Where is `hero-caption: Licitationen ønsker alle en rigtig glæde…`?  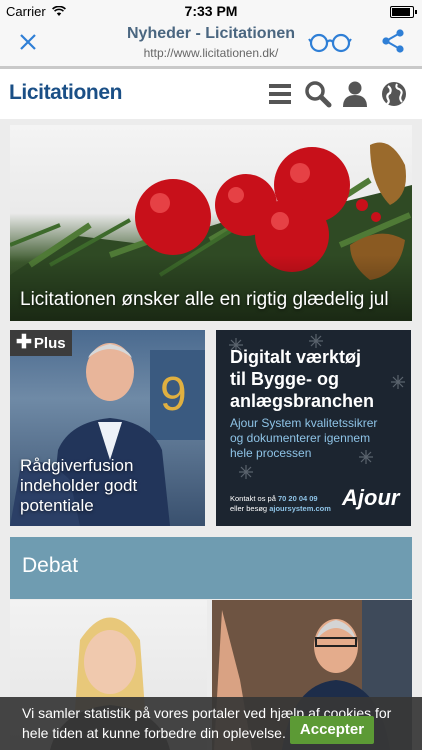 hero-caption: Licitationen ønsker alle en rigtig glæde… is located at coordinates (211, 299).